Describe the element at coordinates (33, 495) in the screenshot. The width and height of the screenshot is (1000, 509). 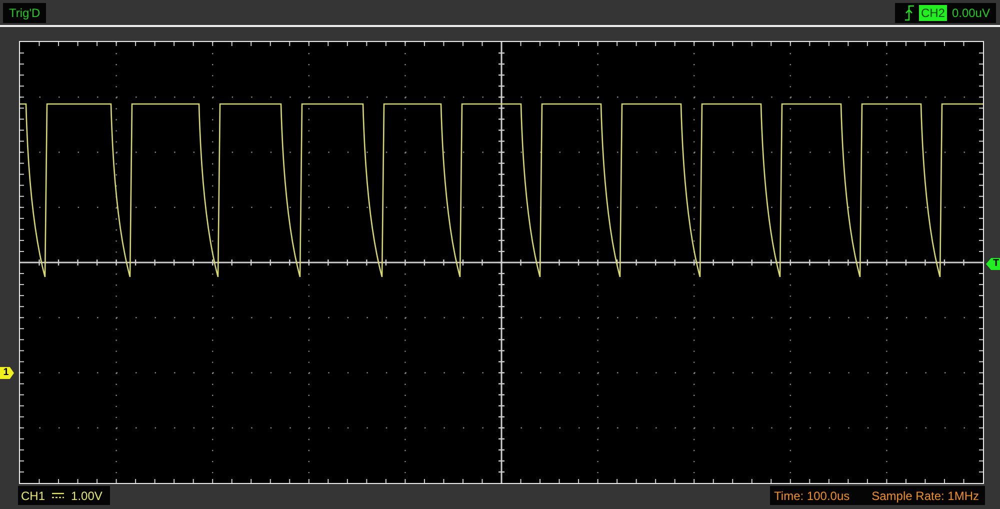
I see `channel-label: CH1` at that location.